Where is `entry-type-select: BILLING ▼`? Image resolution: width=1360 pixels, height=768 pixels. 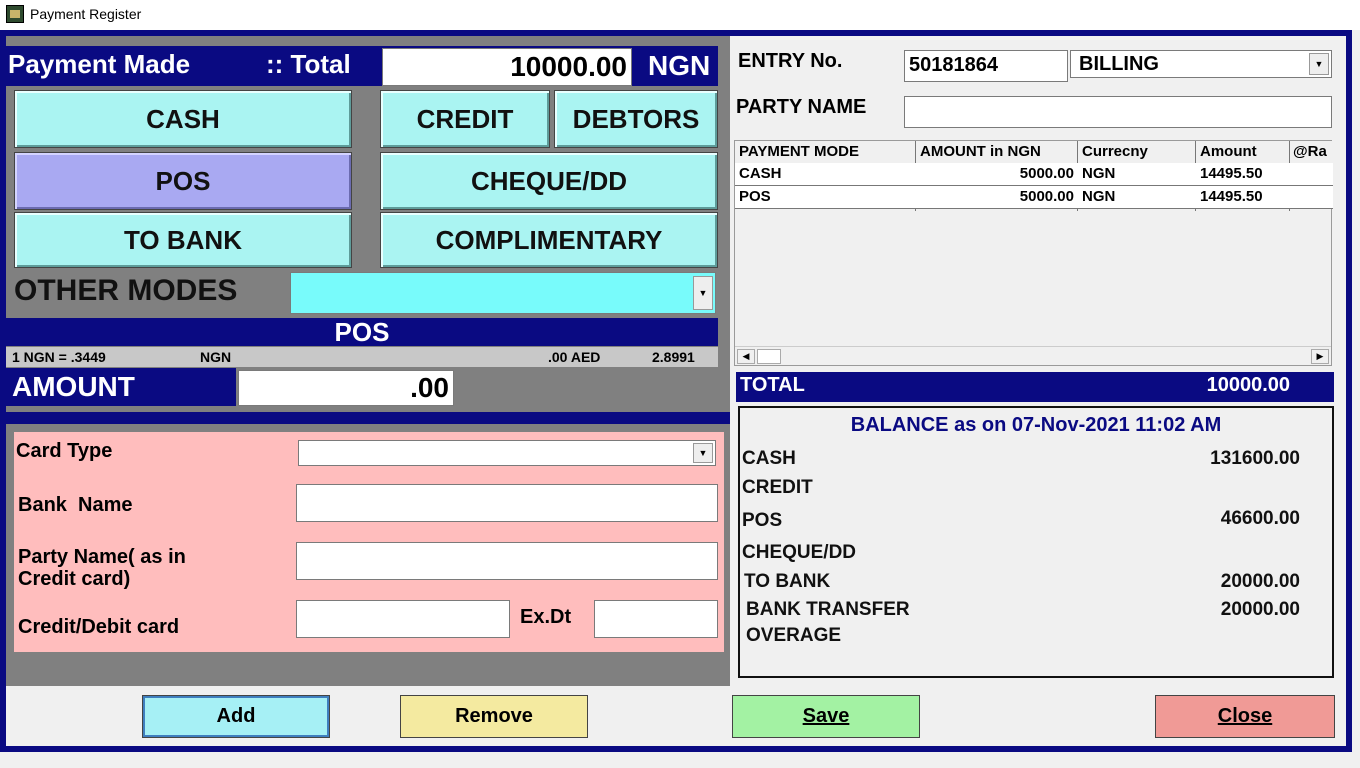
entry-type-select: BILLING ▼ is located at coordinates (1201, 64).